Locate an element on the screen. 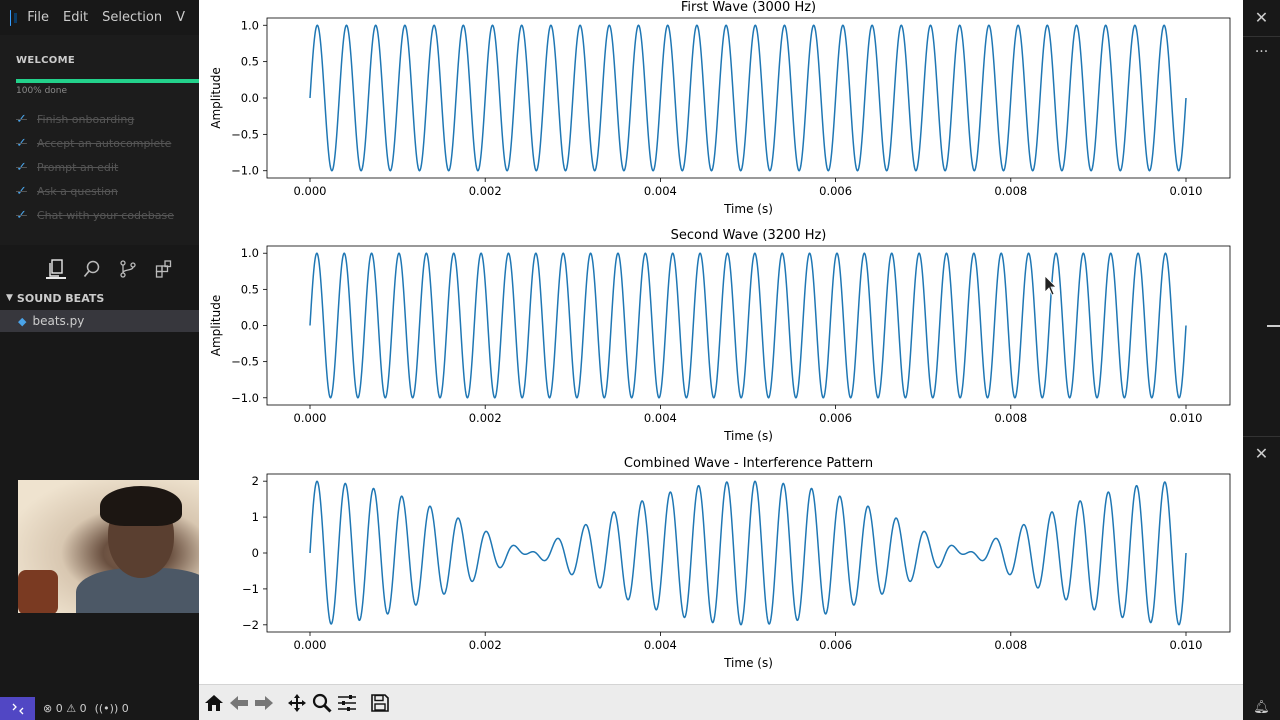  chart-title: Second Wave (3200 Hz) is located at coordinates (749, 235).